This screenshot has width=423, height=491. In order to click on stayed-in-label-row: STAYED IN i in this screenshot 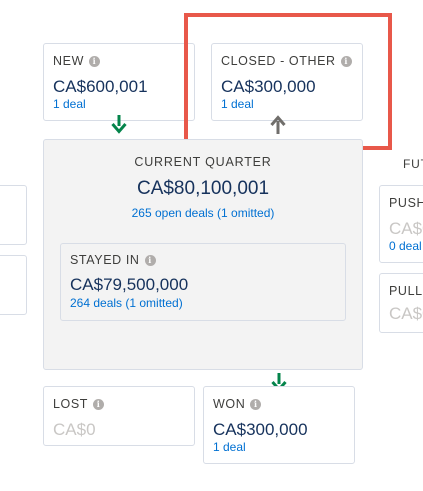, I will do `click(113, 260)`.